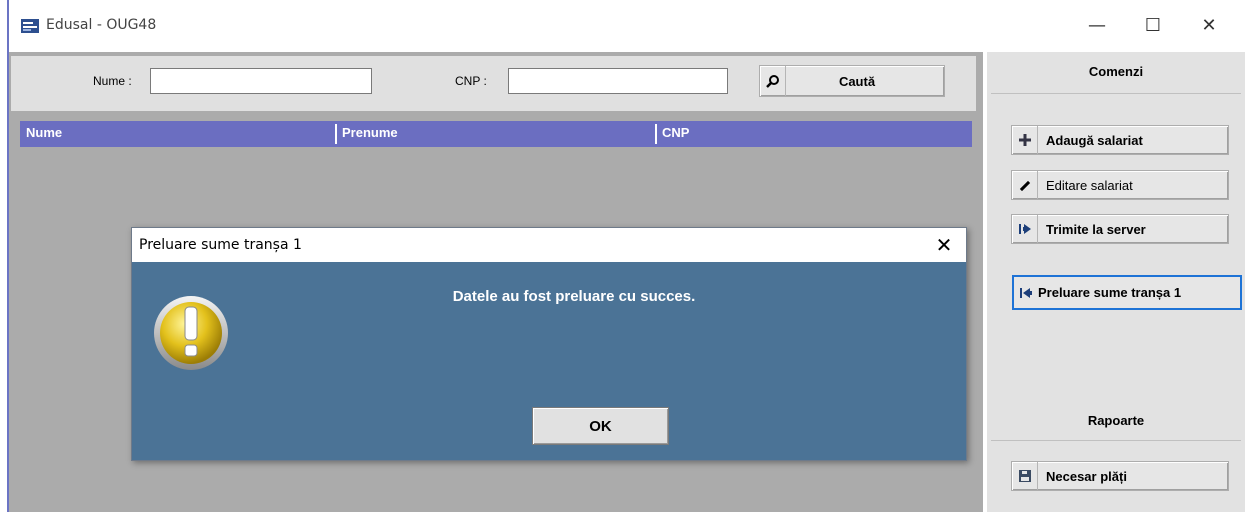  What do you see at coordinates (1025, 140) in the screenshot?
I see `plus-icon` at bounding box center [1025, 140].